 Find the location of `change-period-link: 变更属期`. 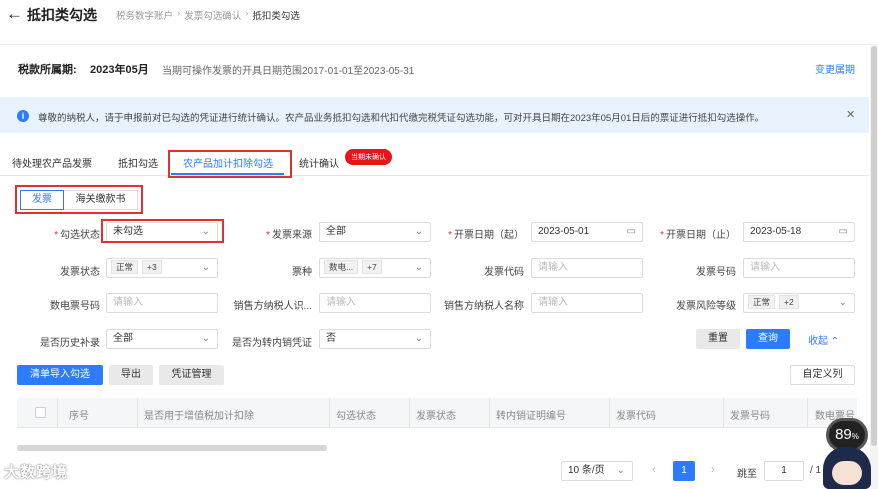

change-period-link: 变更属期 is located at coordinates (835, 68).